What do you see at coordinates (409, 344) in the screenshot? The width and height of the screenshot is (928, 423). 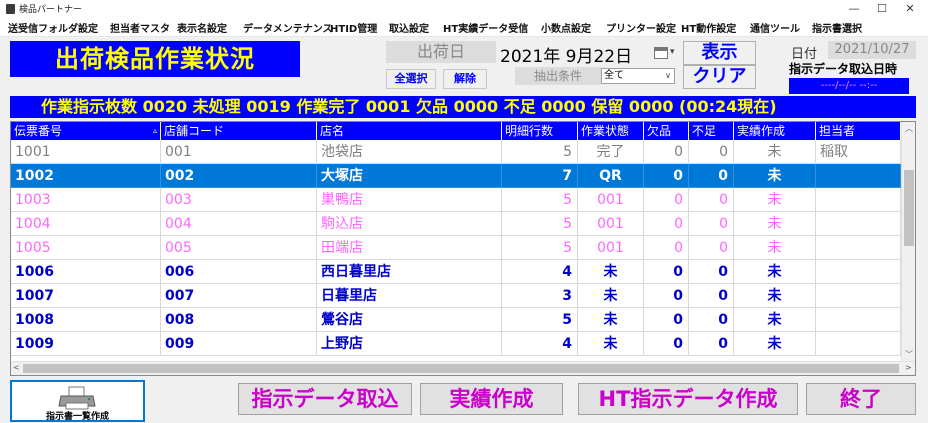 I see `cell-store-name: 上野店` at bounding box center [409, 344].